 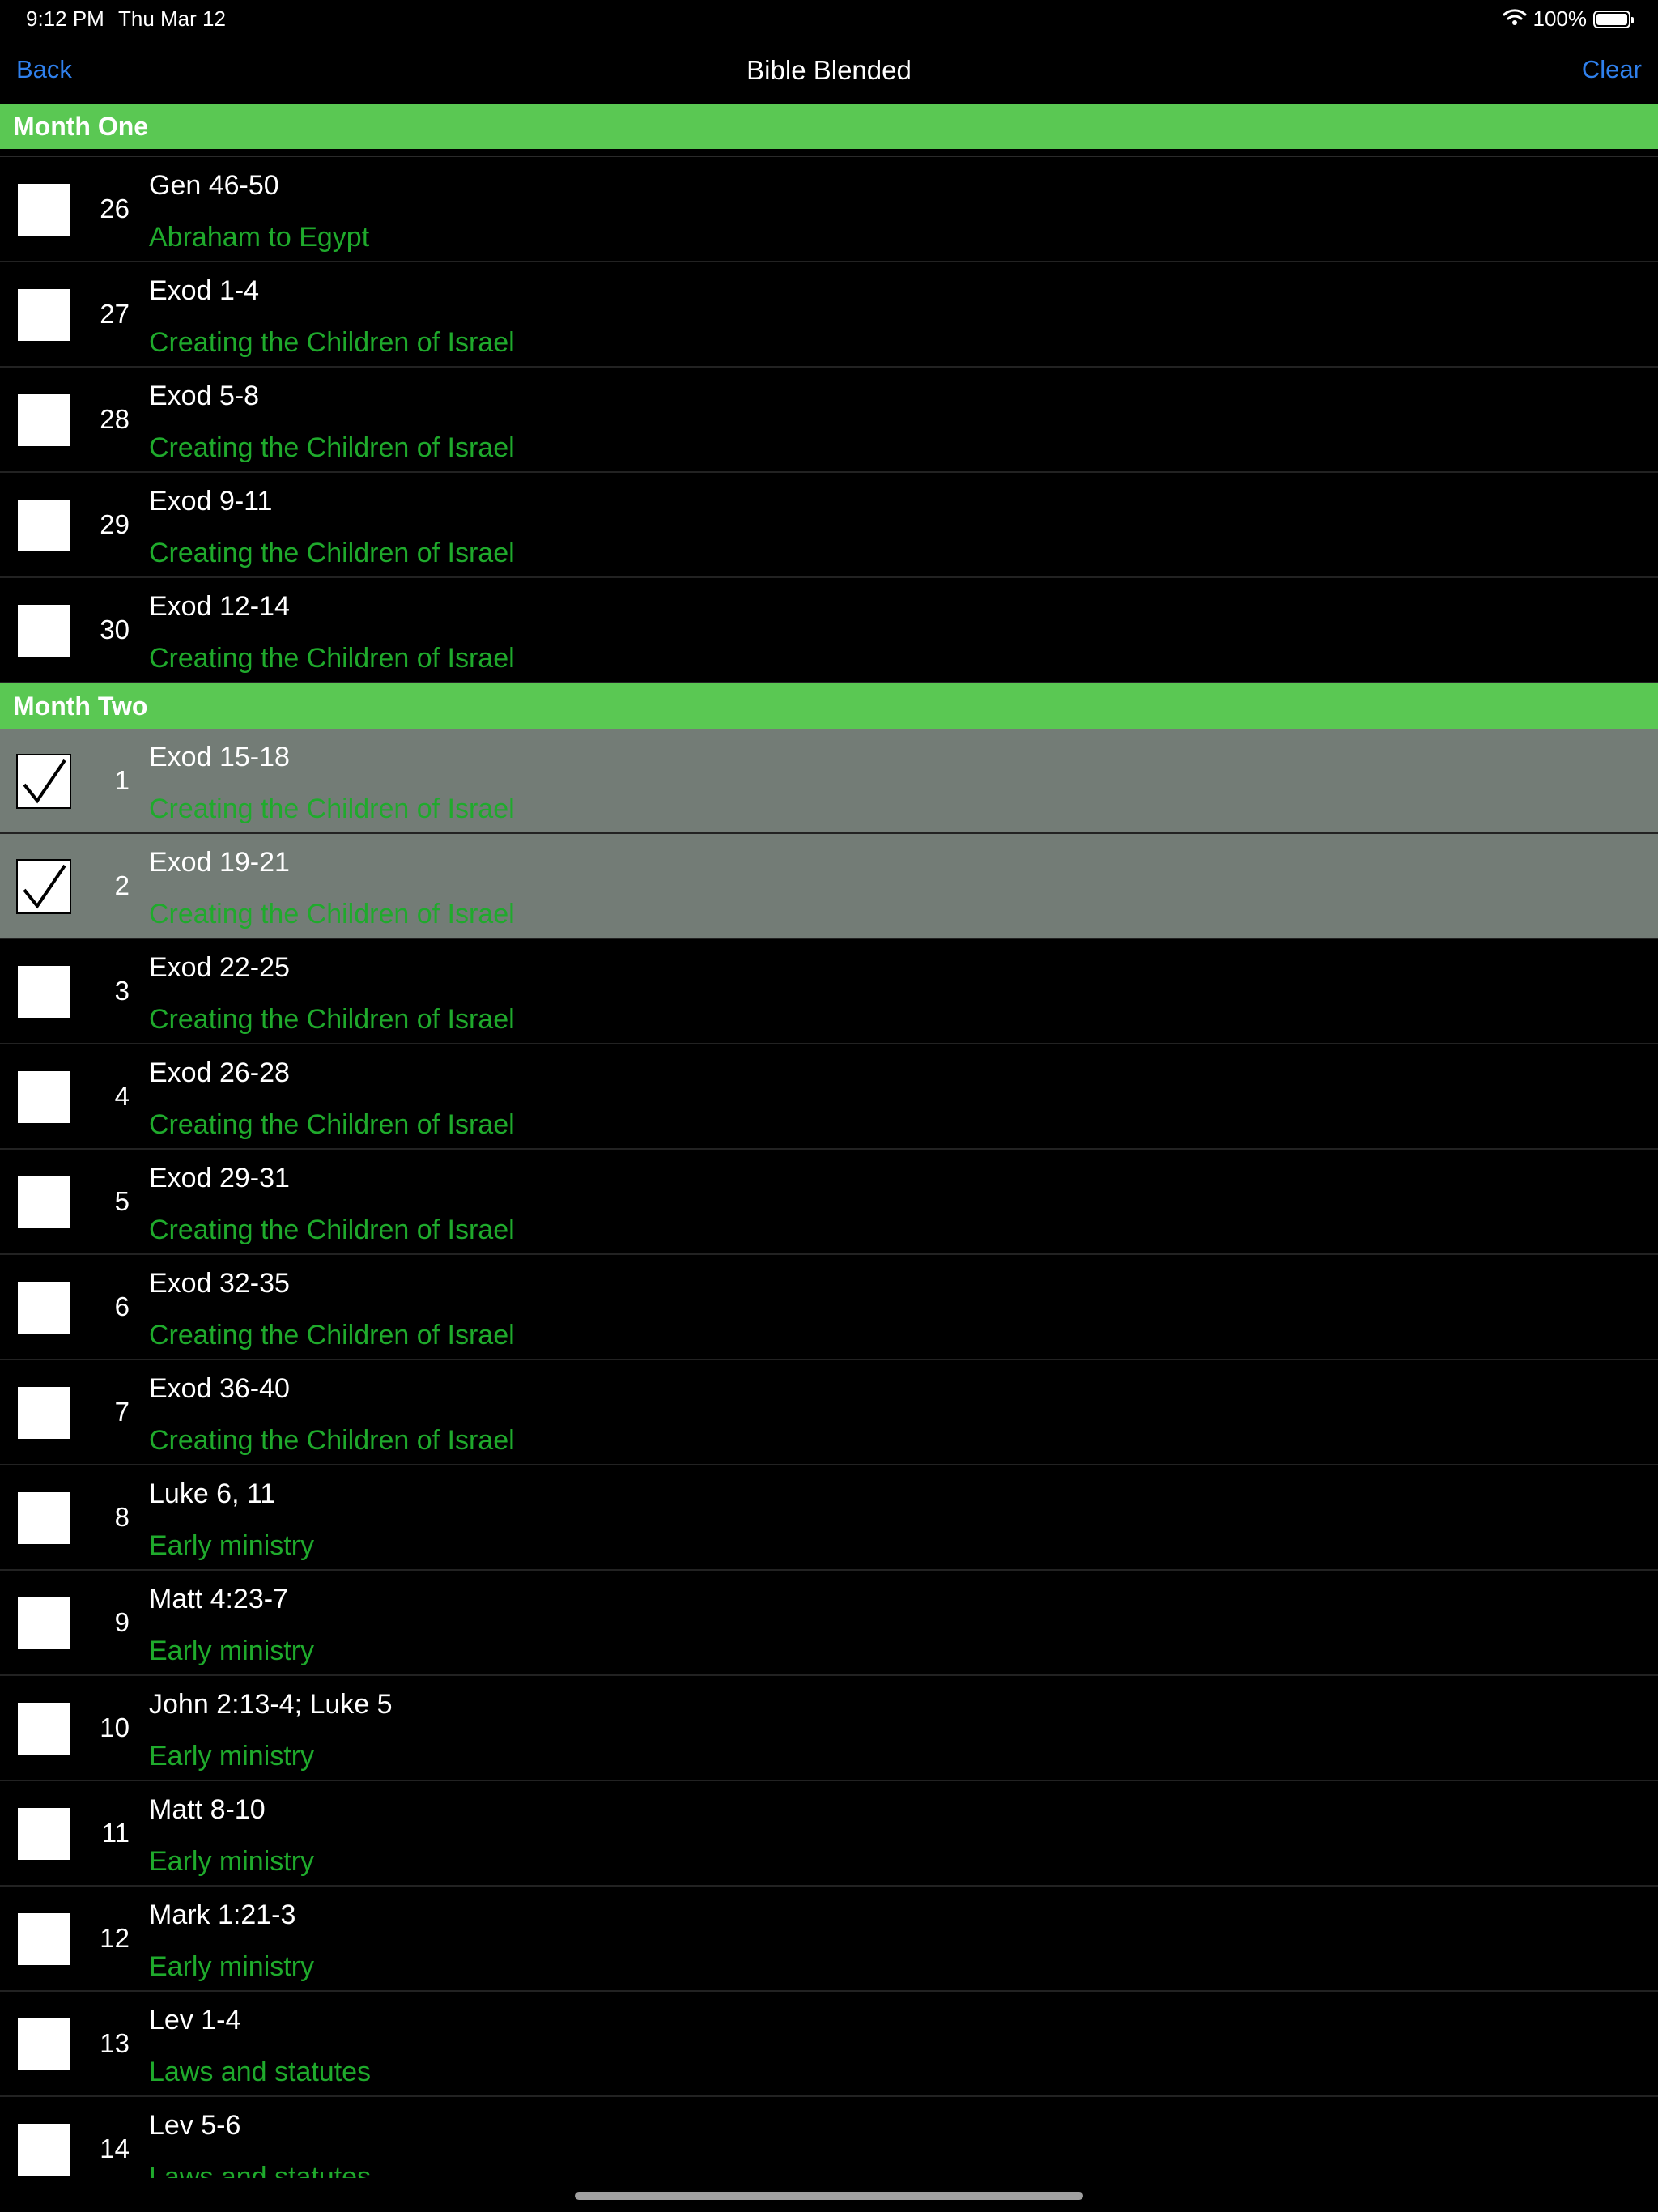 What do you see at coordinates (219, 757) in the screenshot?
I see `scripture-reference: Exod 15-18` at bounding box center [219, 757].